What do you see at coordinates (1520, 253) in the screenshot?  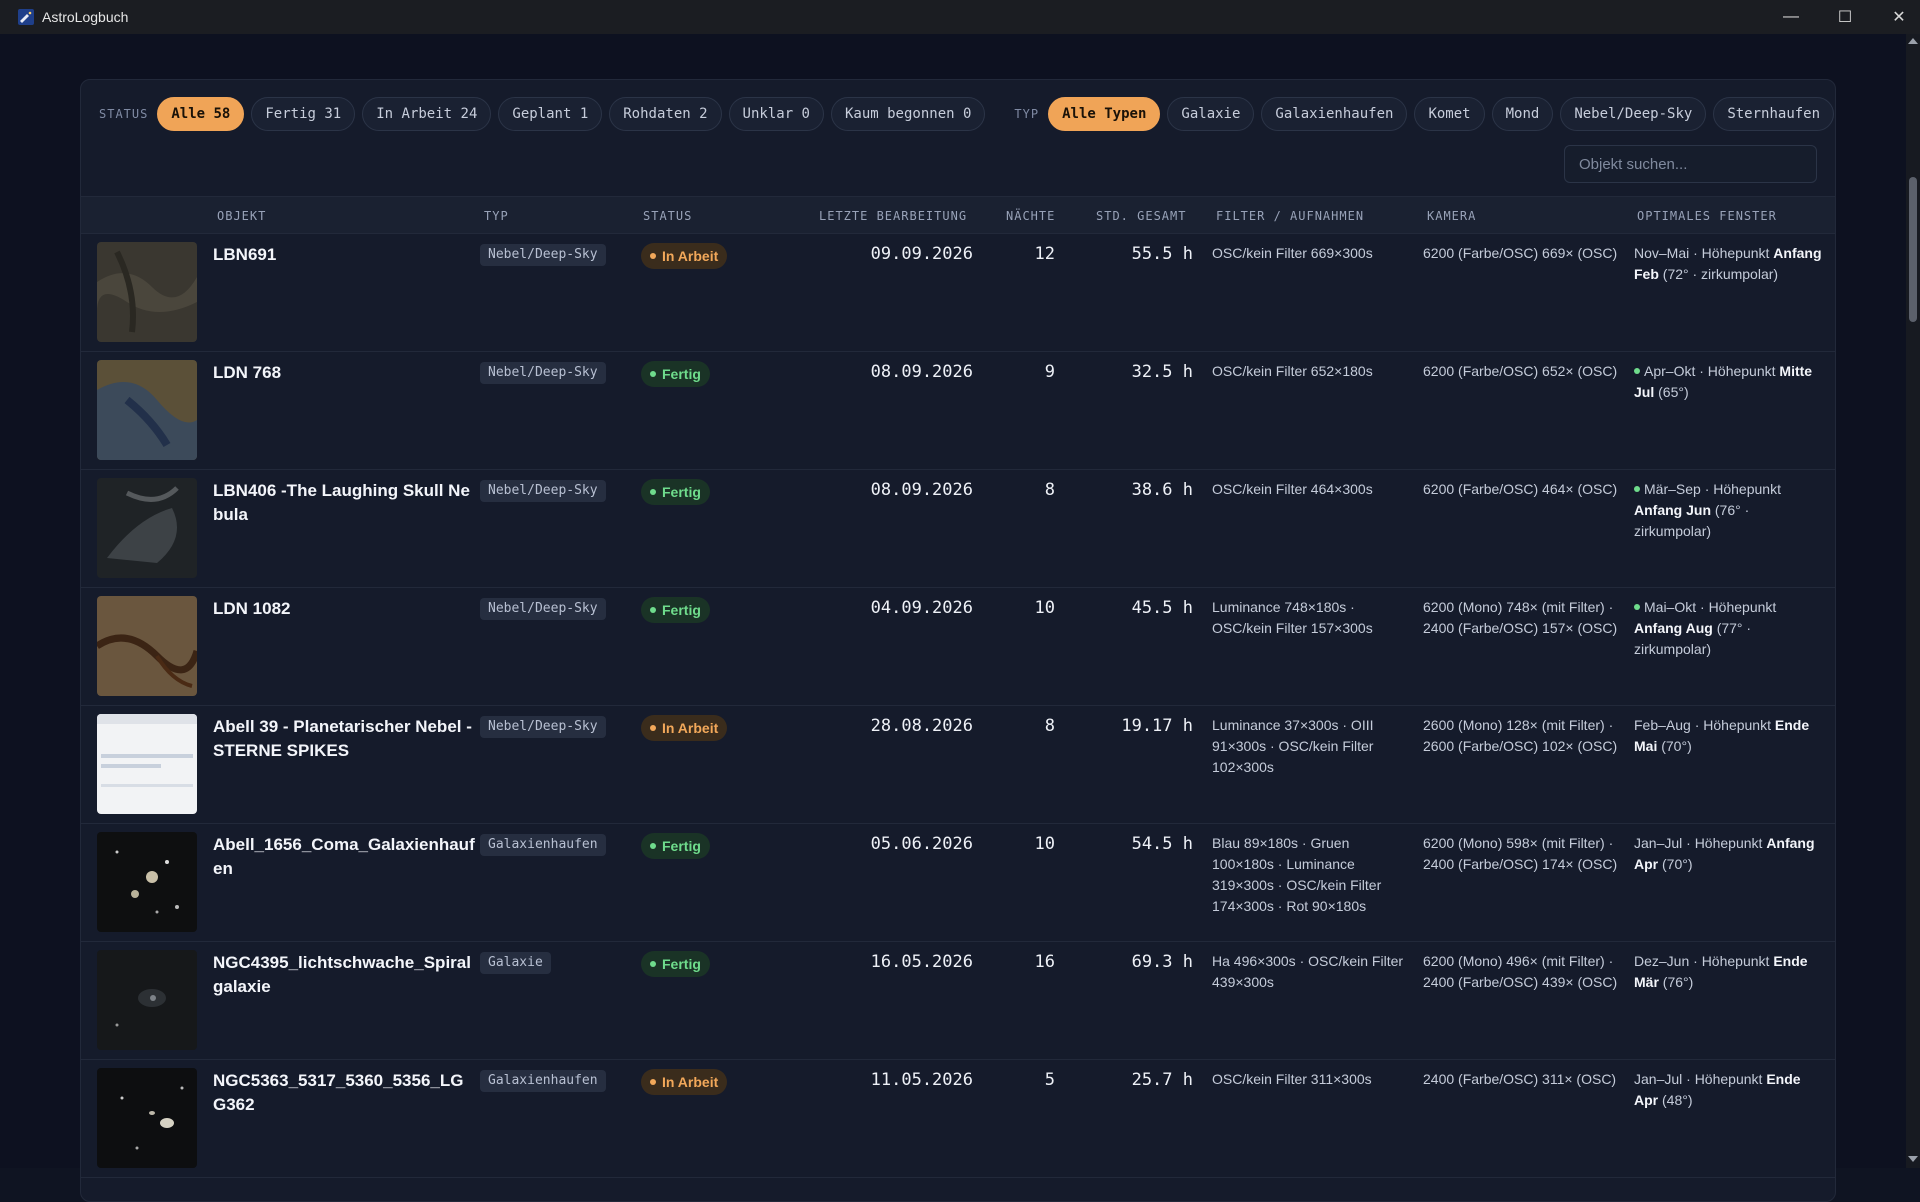 I see `camera-info: 6200 (Farbe/OSC) 669× (OSC)` at bounding box center [1520, 253].